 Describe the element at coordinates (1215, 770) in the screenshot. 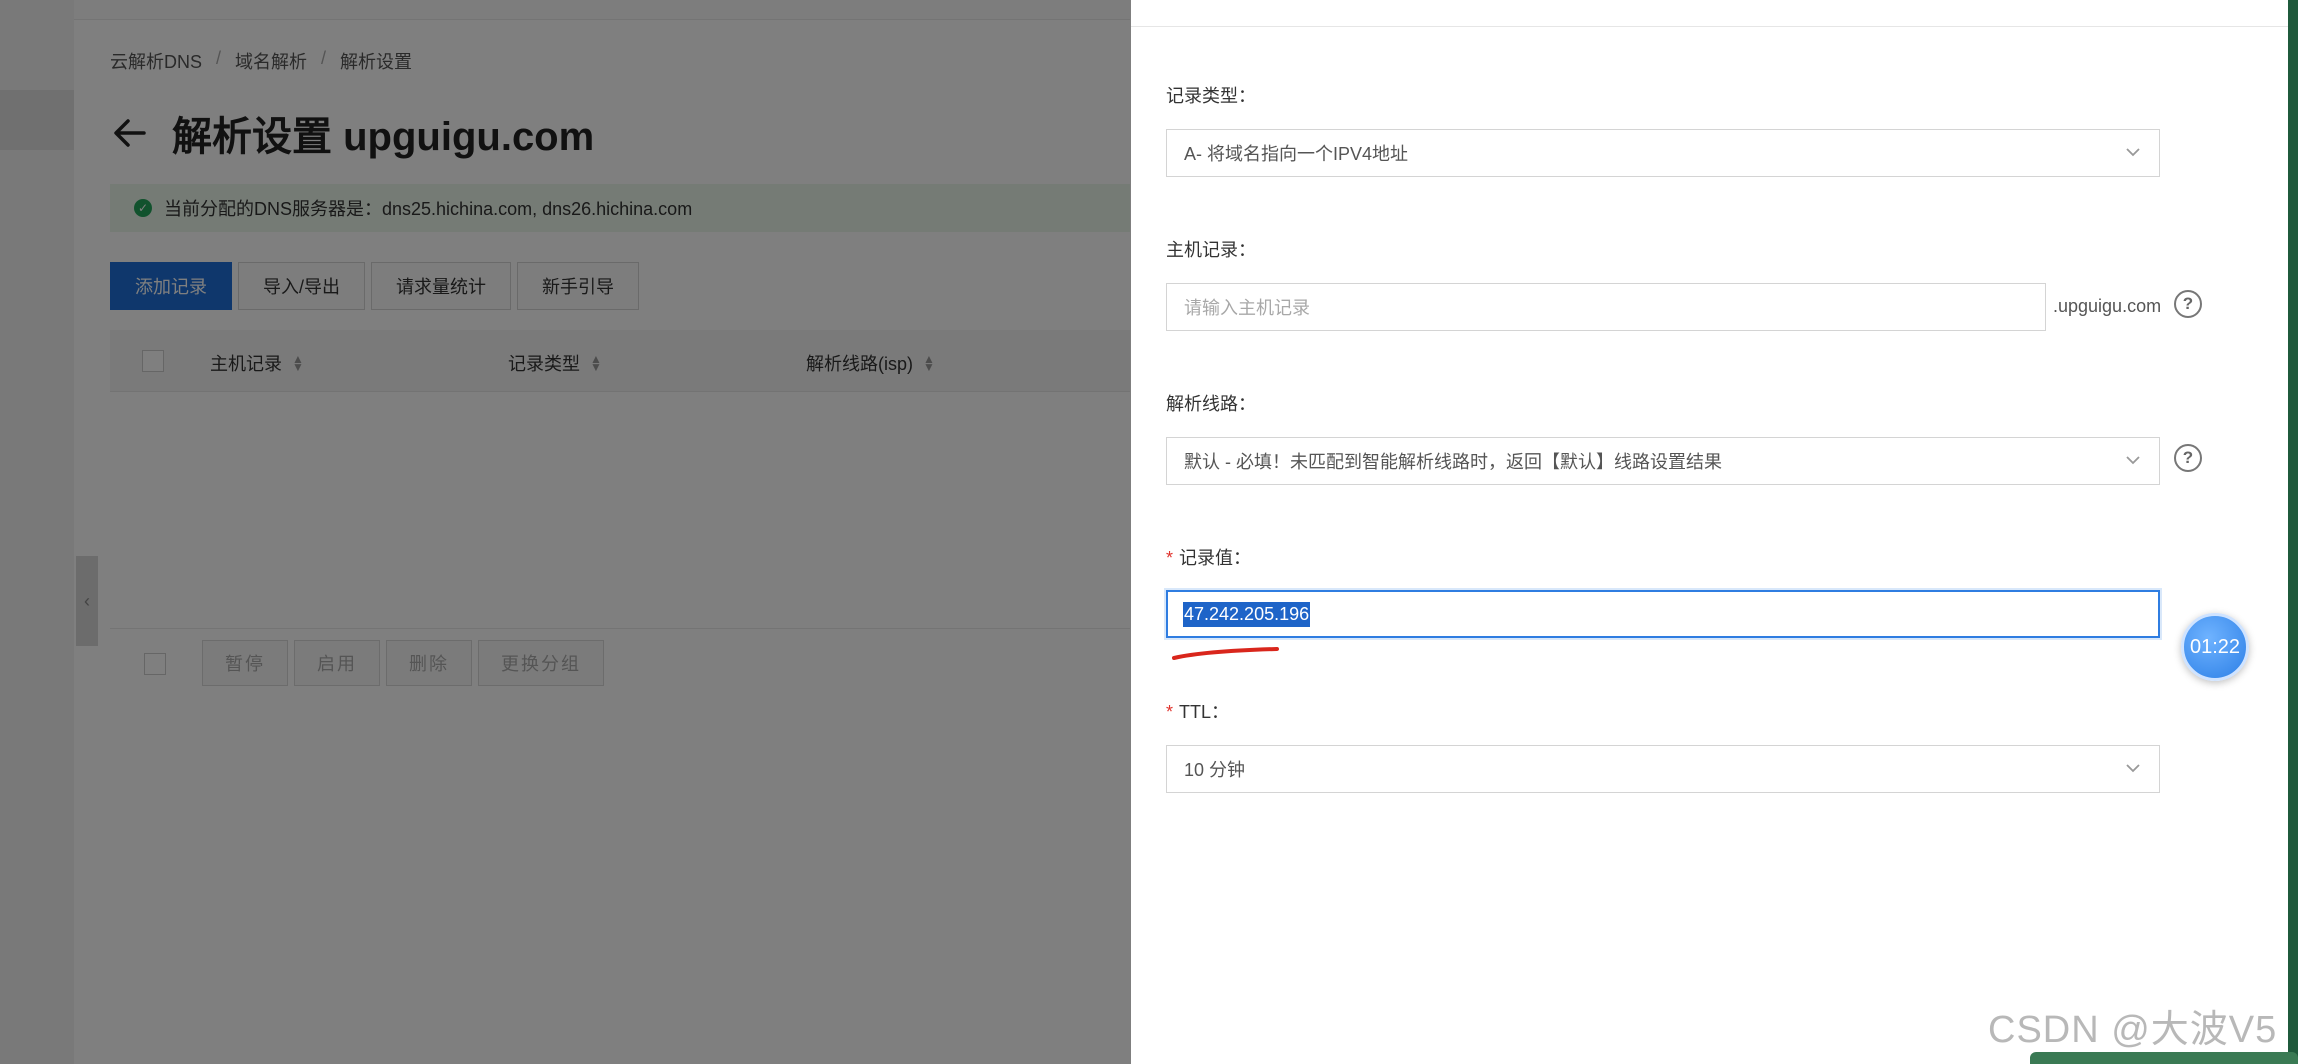

I see `ttl-value: 10 分钟` at that location.